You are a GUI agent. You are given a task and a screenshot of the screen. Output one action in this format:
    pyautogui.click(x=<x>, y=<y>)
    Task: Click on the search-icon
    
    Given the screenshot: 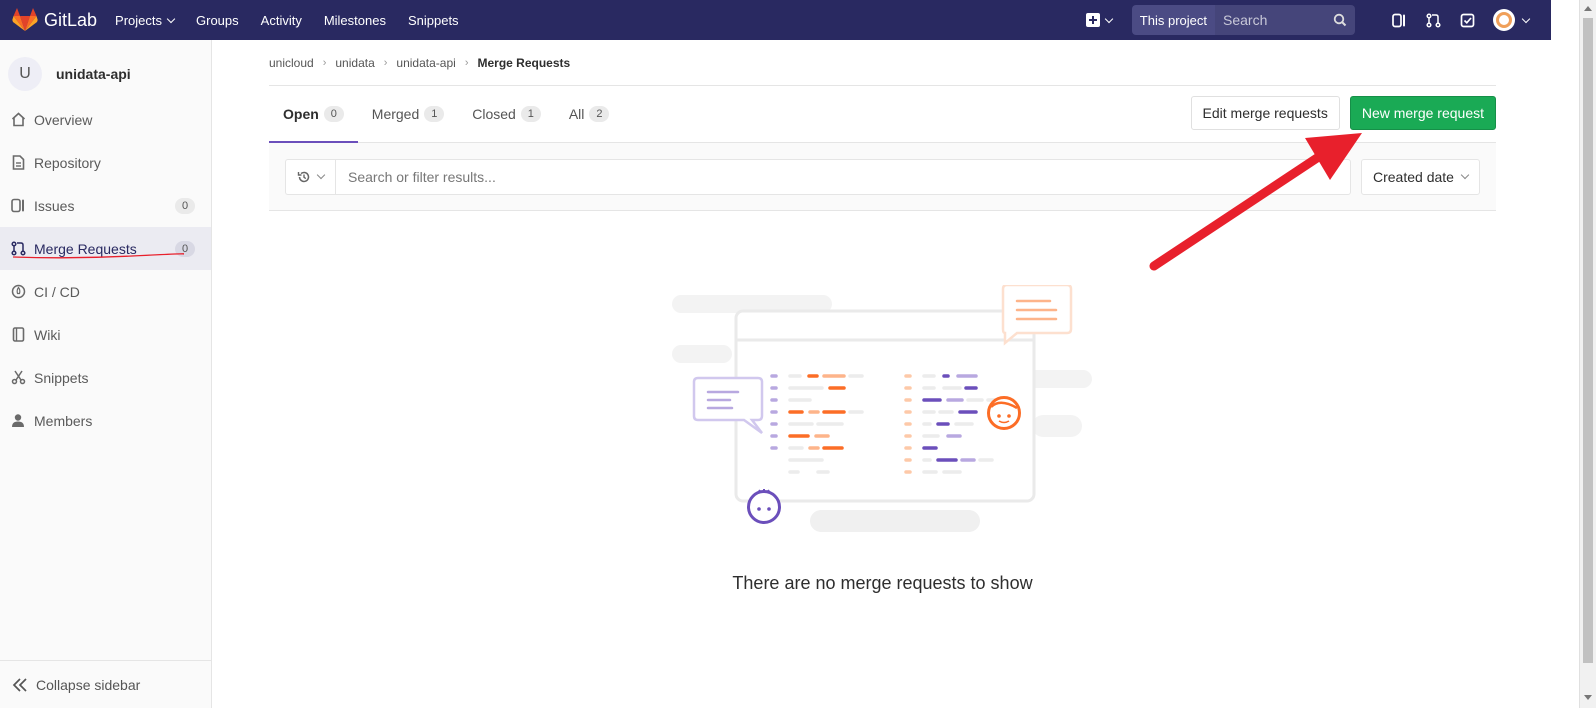 What is the action you would take?
    pyautogui.click(x=1340, y=20)
    